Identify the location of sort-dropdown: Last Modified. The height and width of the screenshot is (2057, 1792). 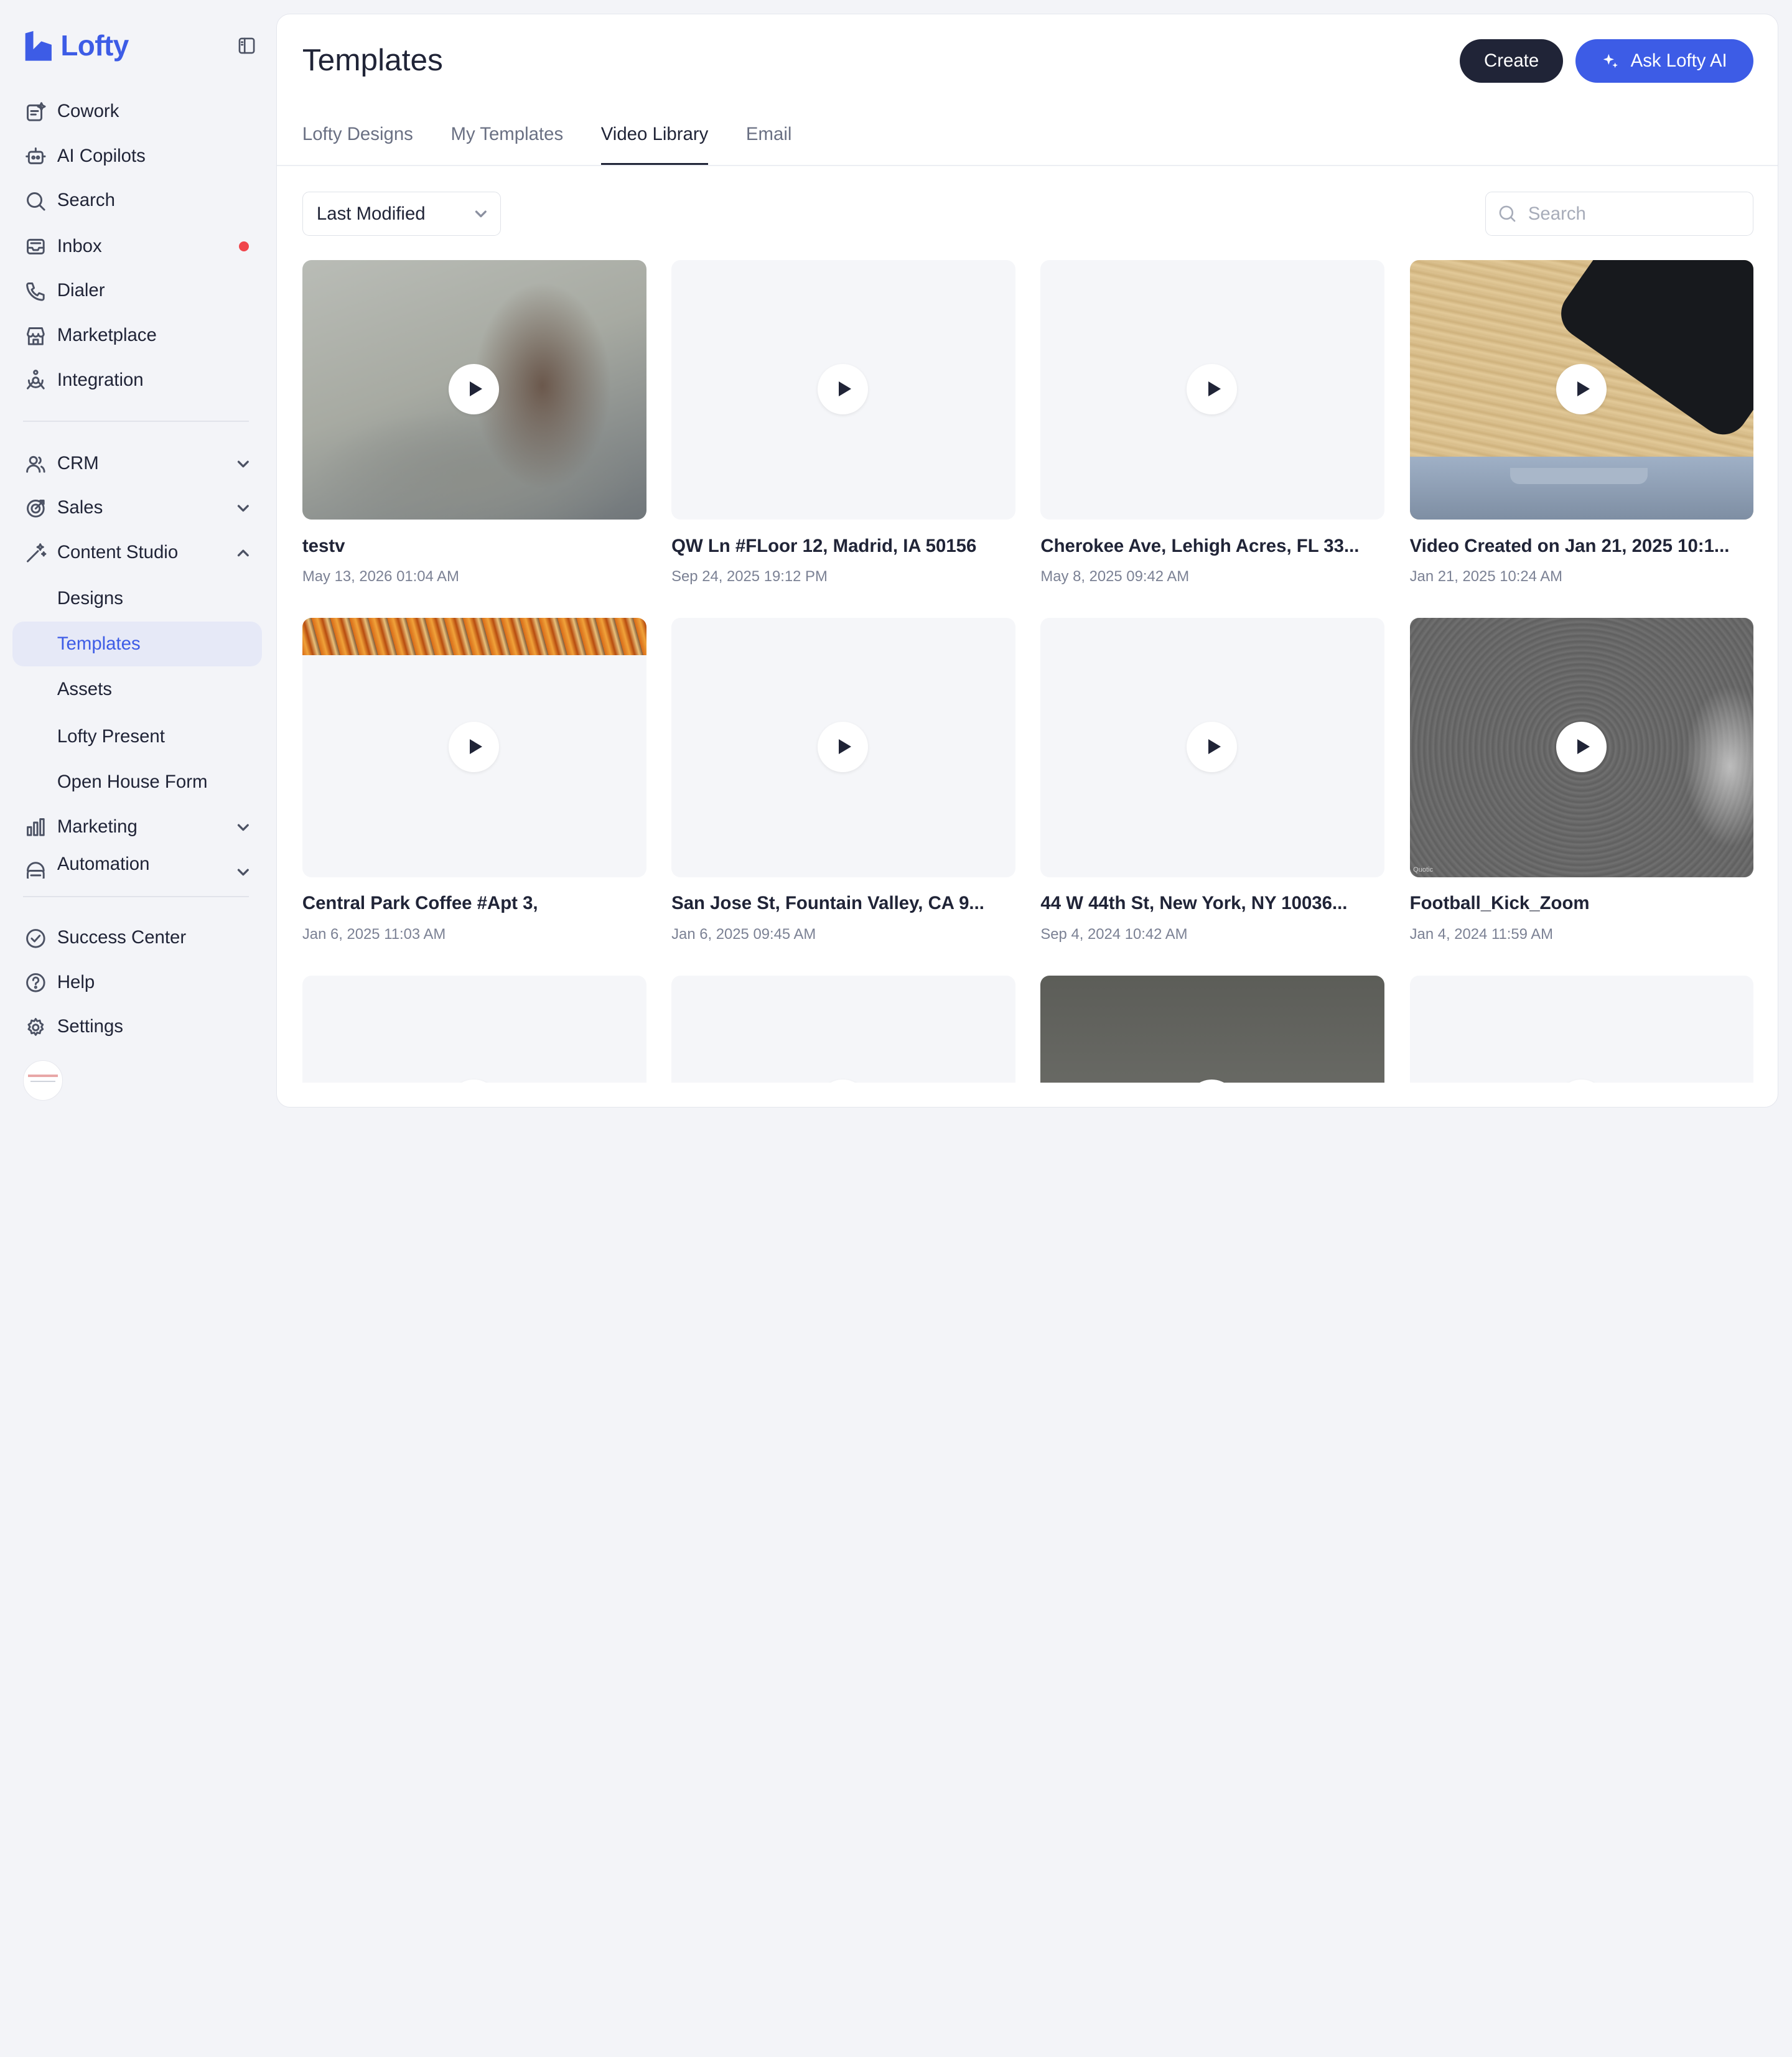
(402, 213).